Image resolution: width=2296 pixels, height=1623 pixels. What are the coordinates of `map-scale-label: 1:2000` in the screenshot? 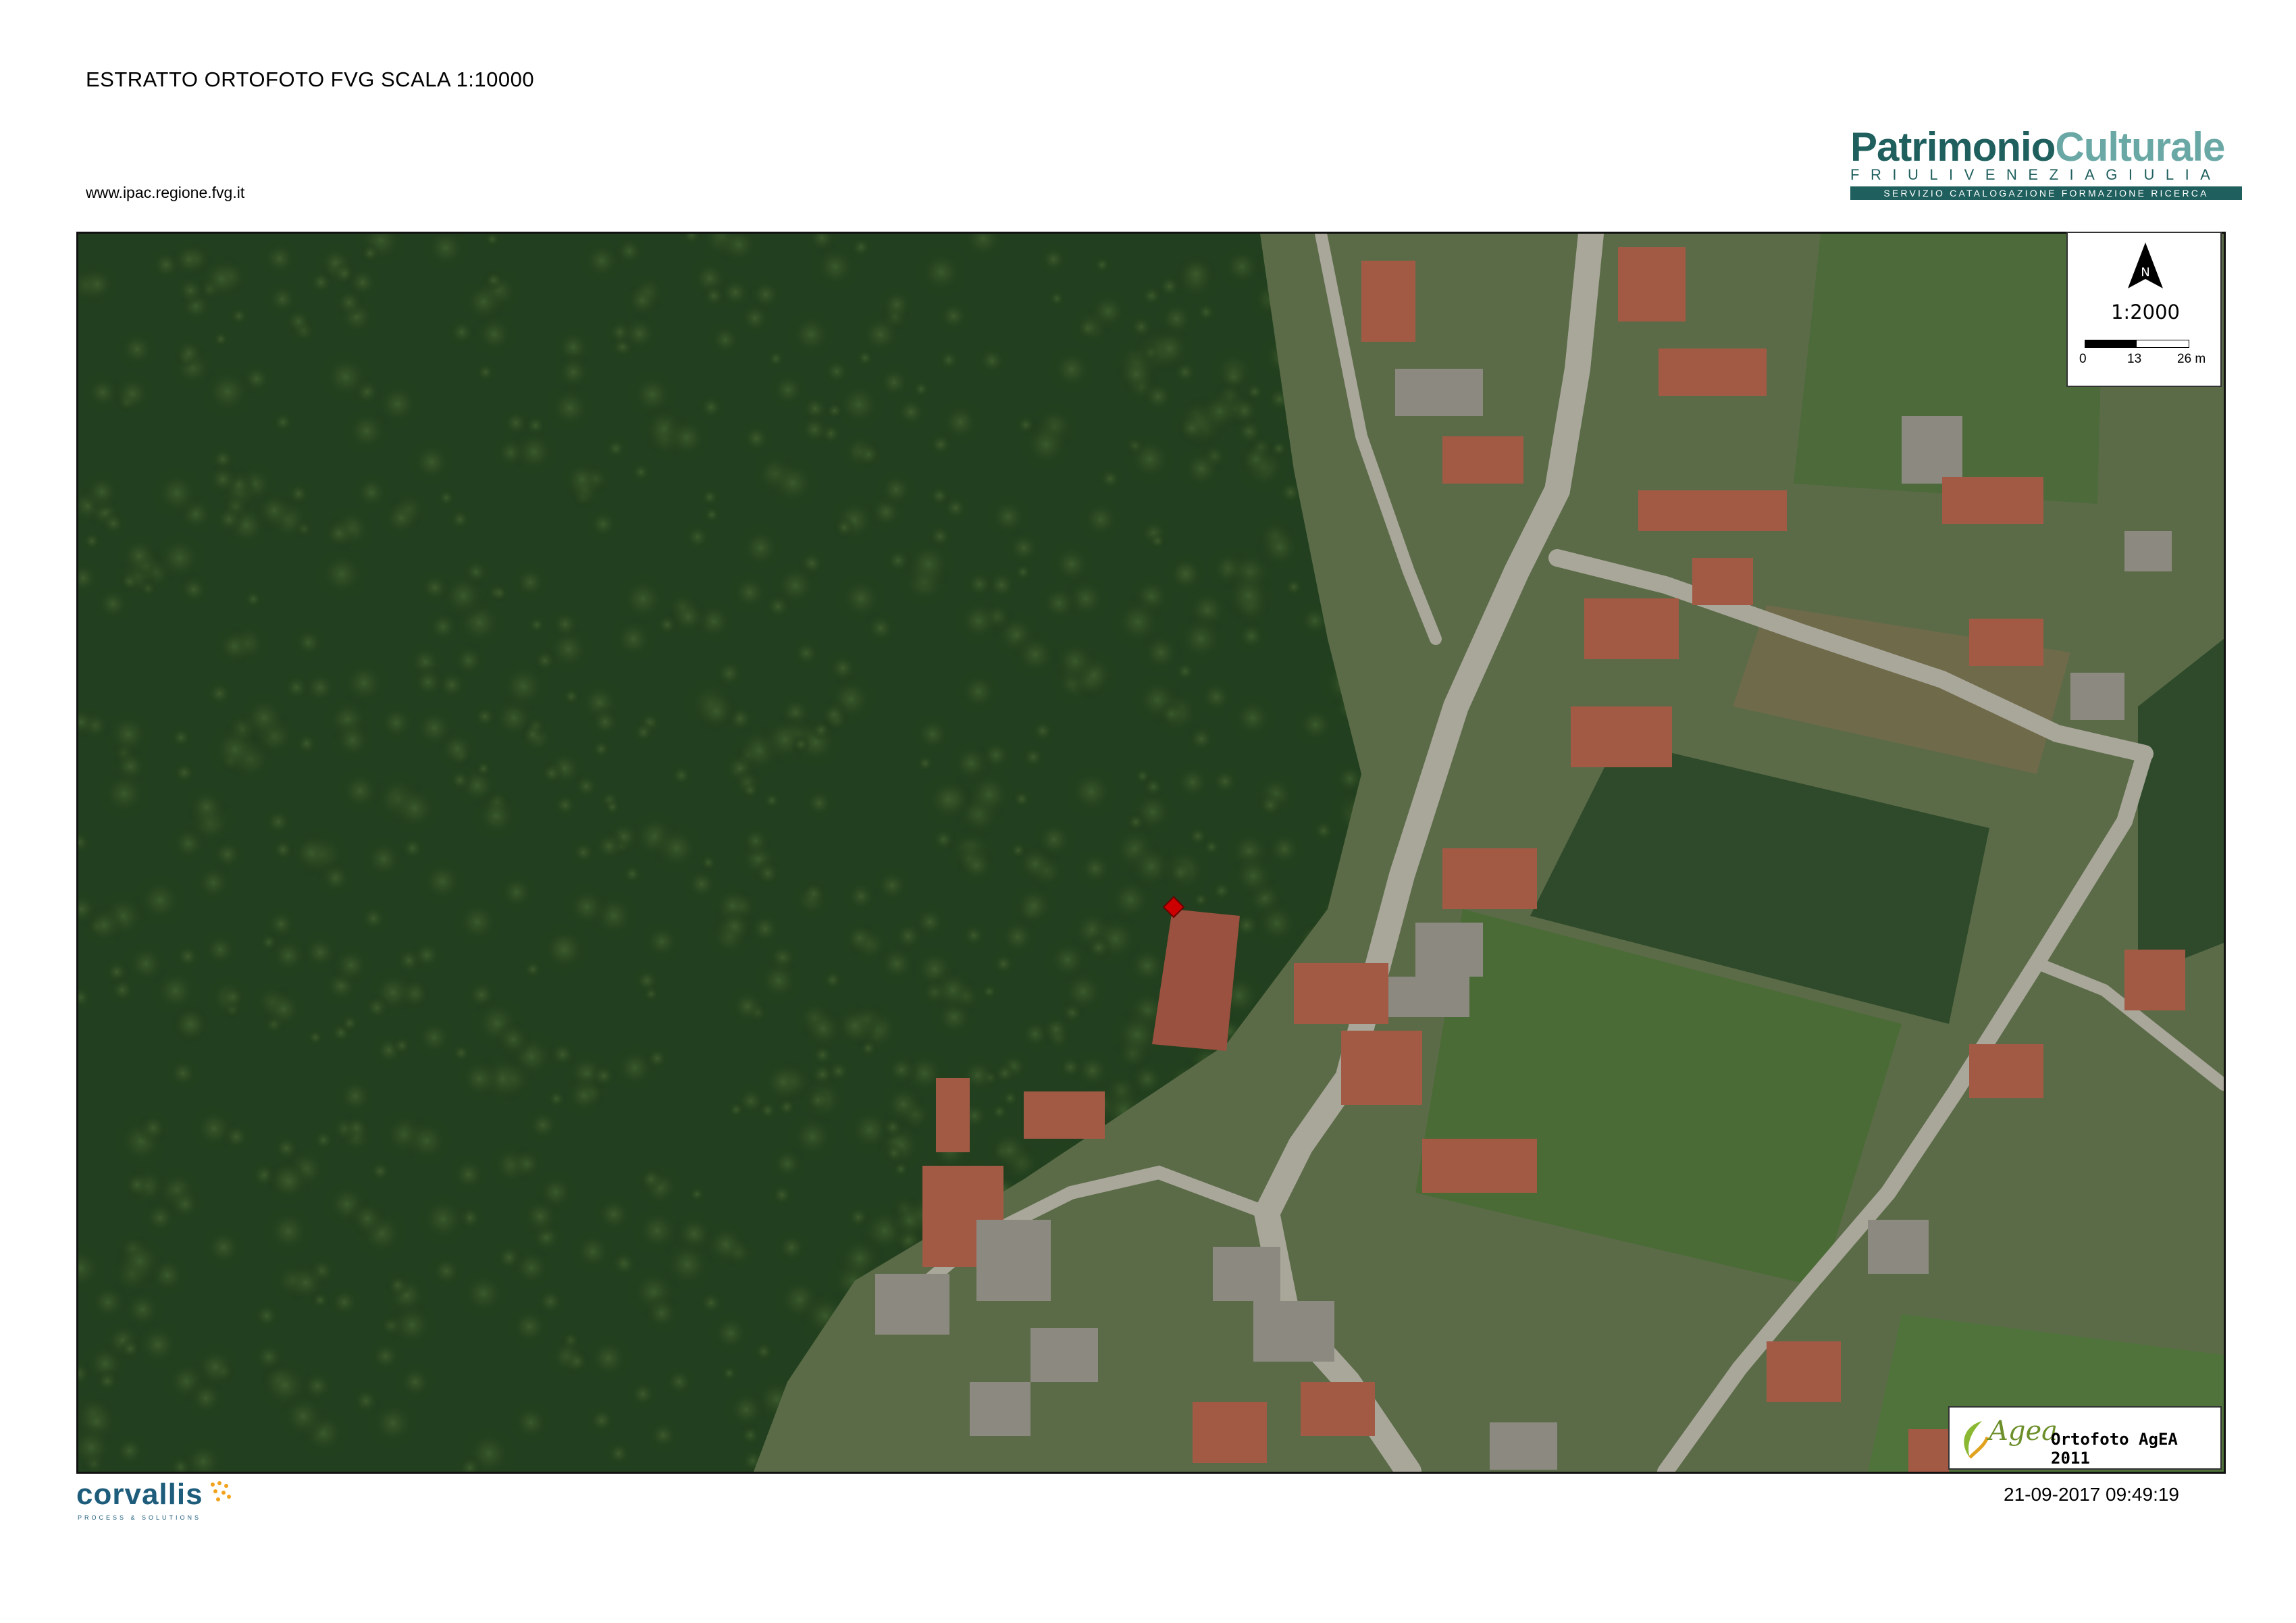 It's located at (2145, 313).